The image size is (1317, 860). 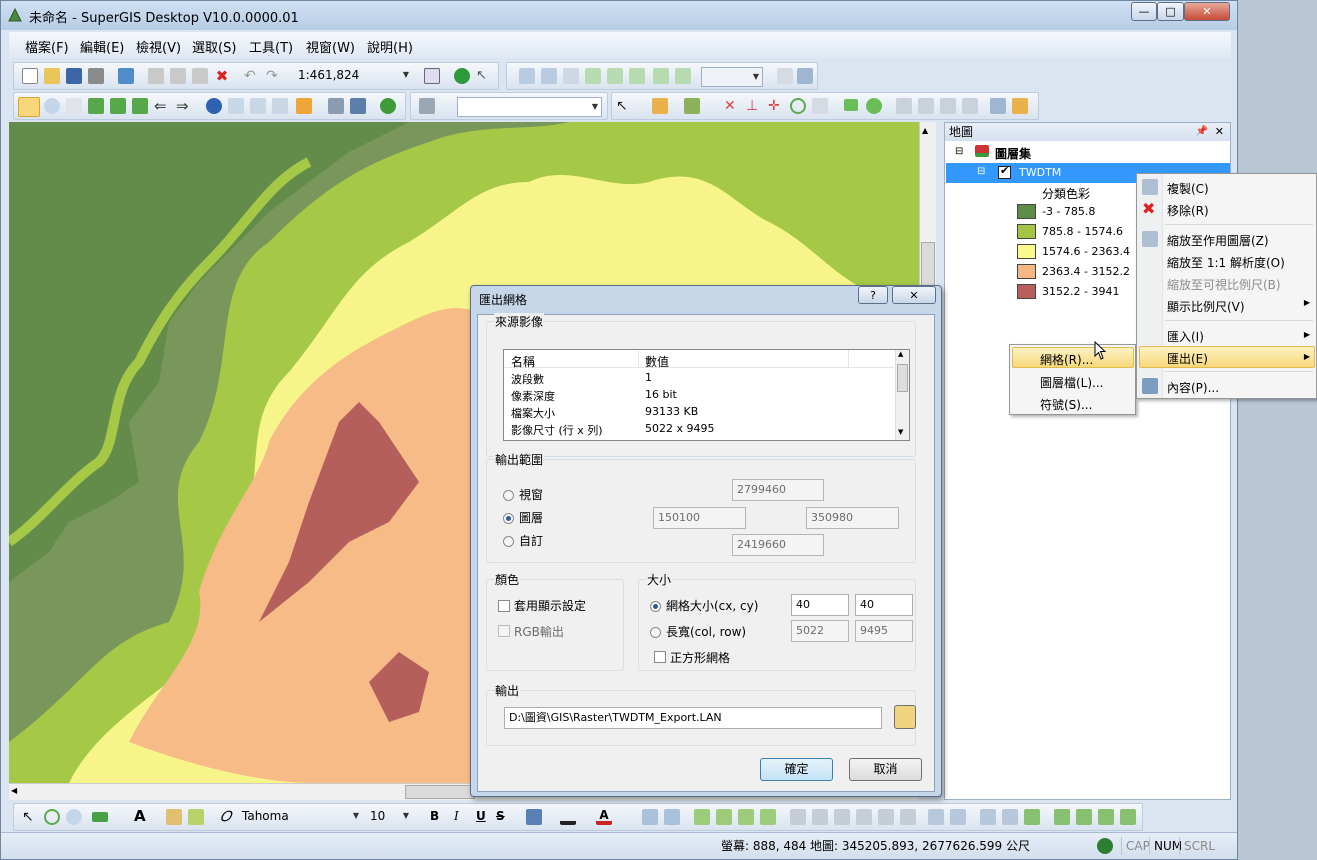 I want to click on square-cell-checkbox, so click(x=660, y=657).